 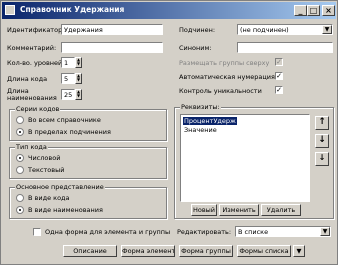 I want to click on element-form-button: Форма элемента, so click(x=148, y=251).